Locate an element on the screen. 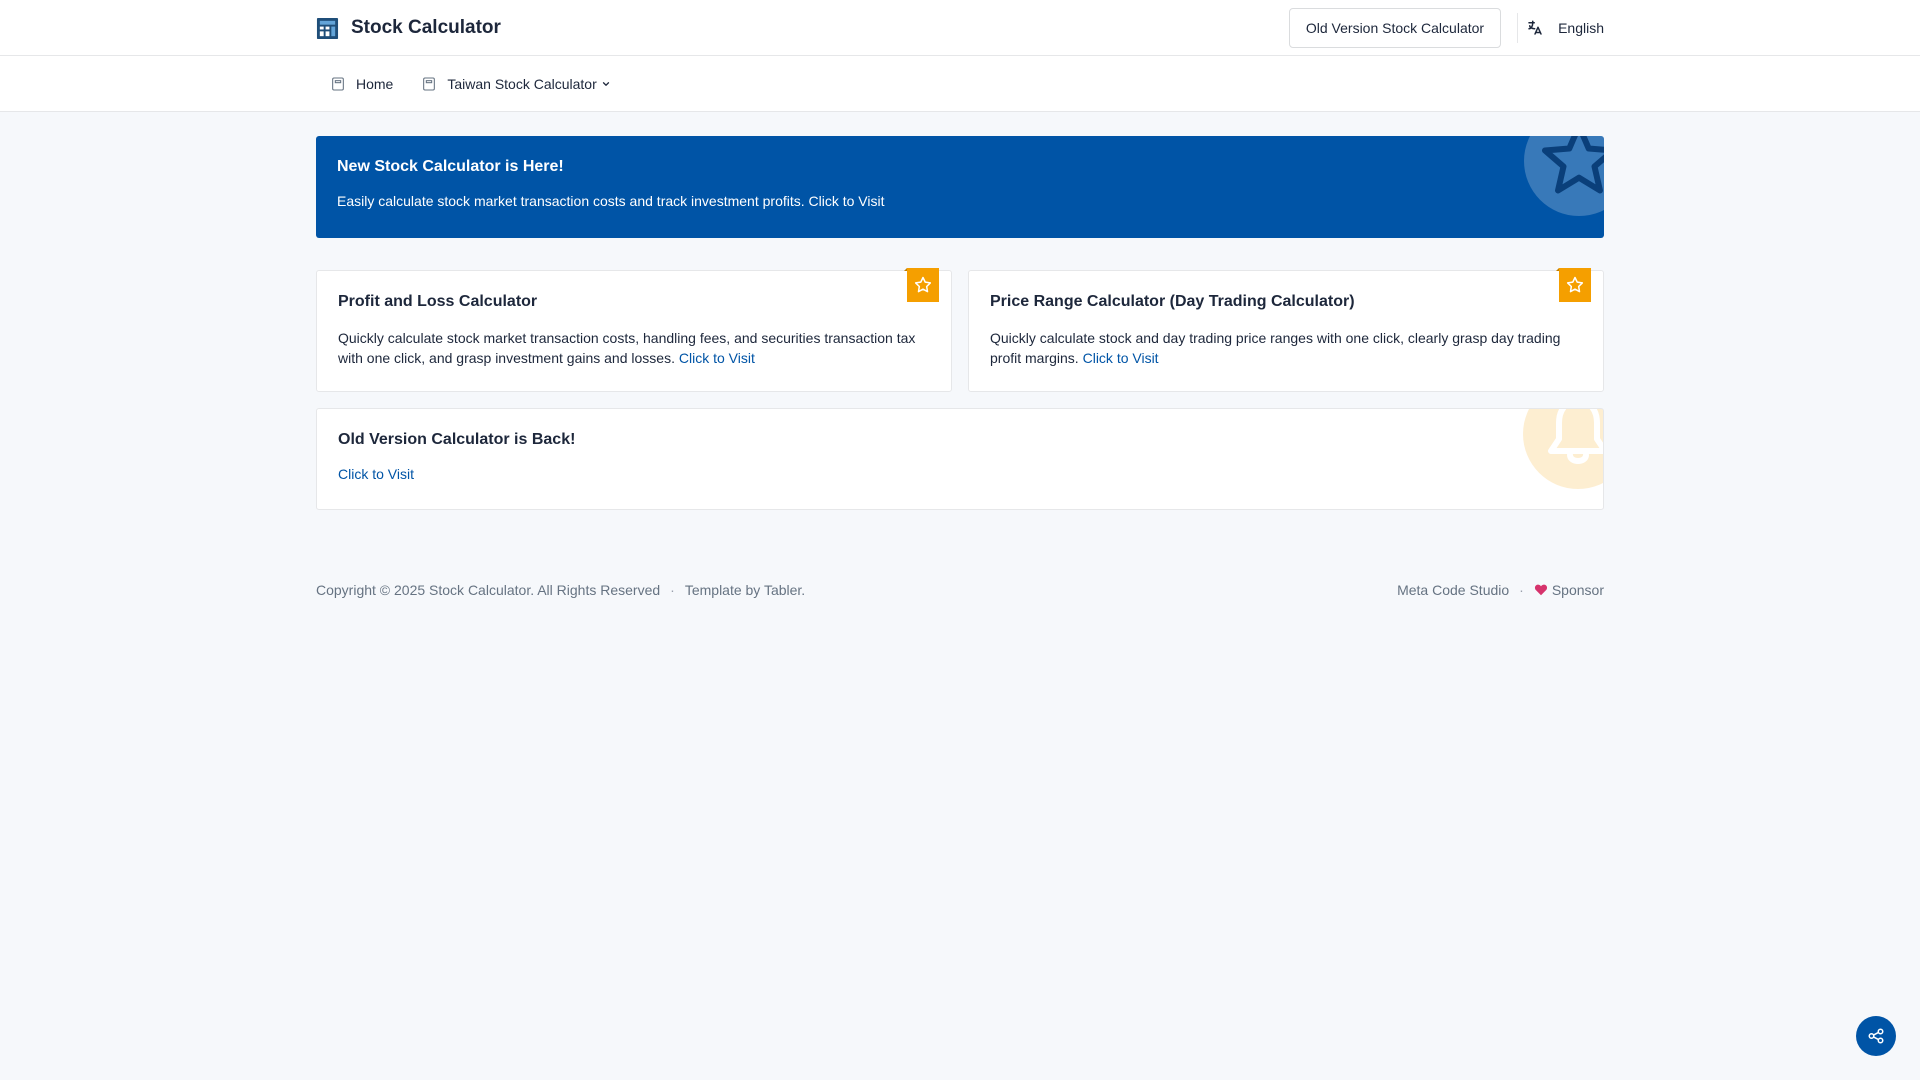 This screenshot has height=1080, width=1920. card-title: Old Version Calculator is Back! is located at coordinates (457, 439).